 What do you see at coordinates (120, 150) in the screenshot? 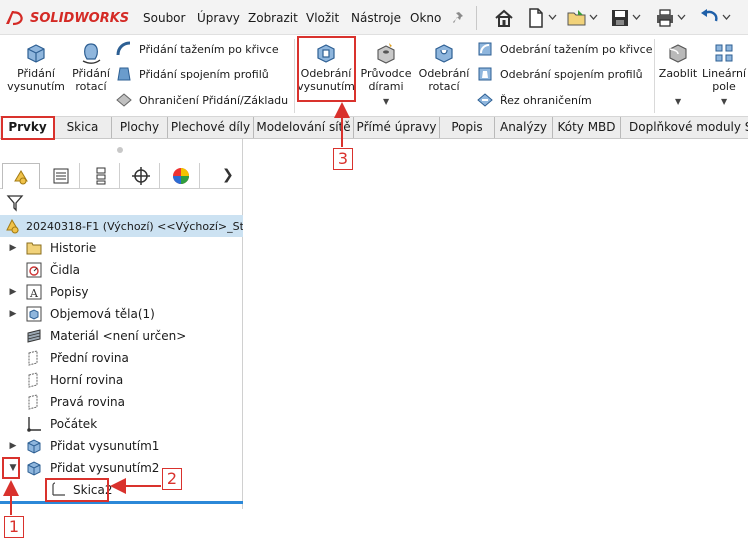
I see `panel-grip` at bounding box center [120, 150].